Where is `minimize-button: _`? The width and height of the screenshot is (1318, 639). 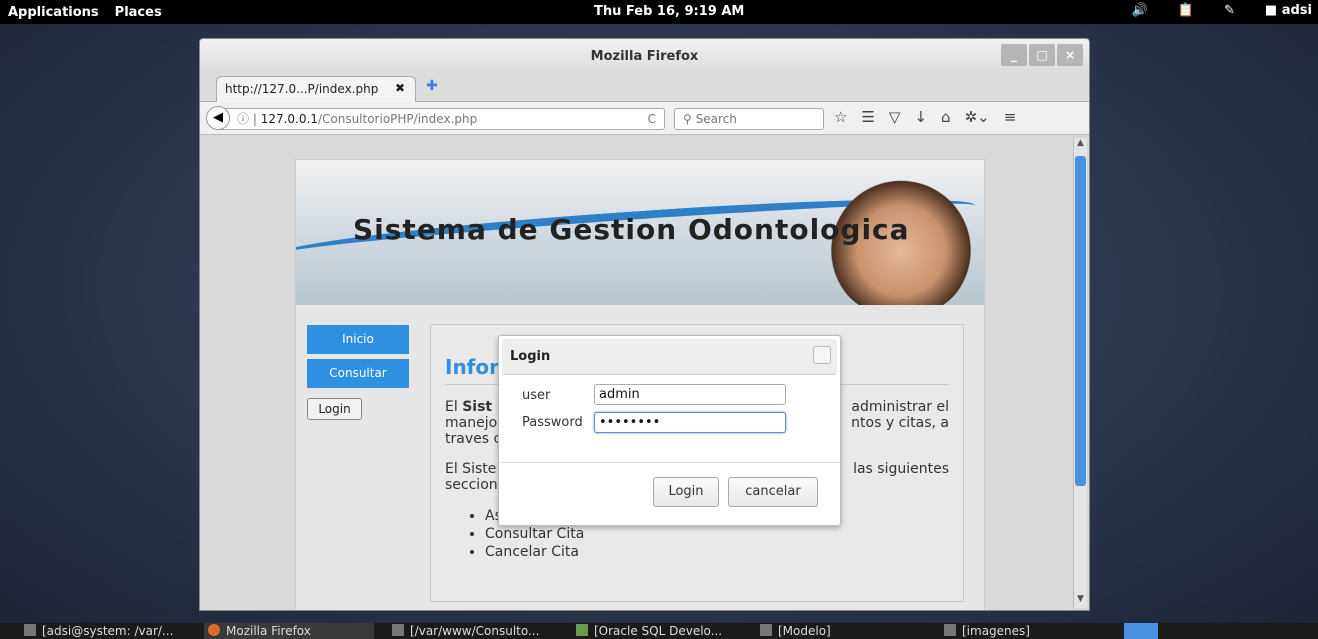
minimize-button: _ is located at coordinates (1014, 55).